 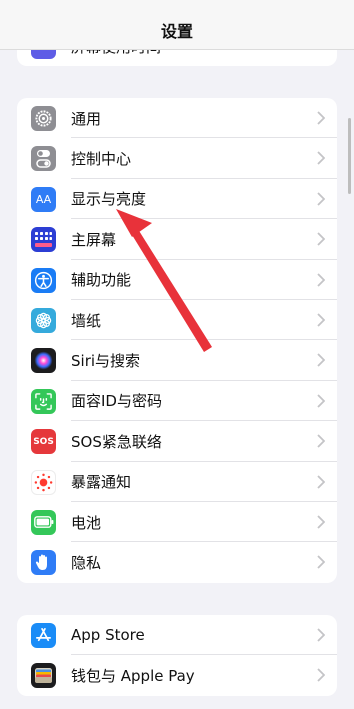 What do you see at coordinates (177, 199) in the screenshot?
I see `settings-row-display-brightness: AA 显示与亮度` at bounding box center [177, 199].